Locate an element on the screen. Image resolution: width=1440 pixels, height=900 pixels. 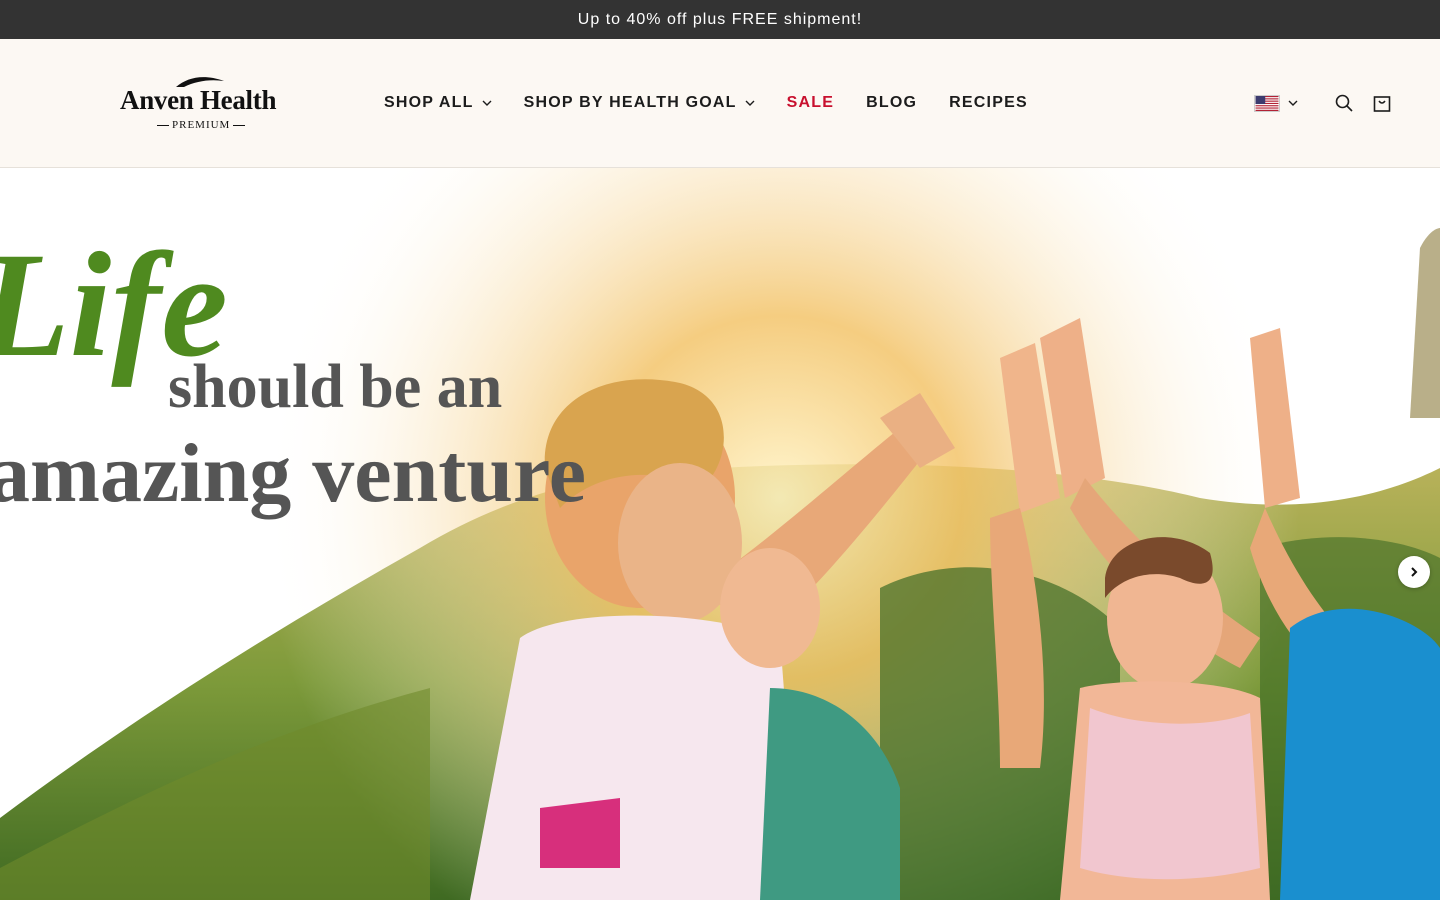
nav-health-goal-label: SHOP BY HEALTH GOAL is located at coordinates (630, 102).